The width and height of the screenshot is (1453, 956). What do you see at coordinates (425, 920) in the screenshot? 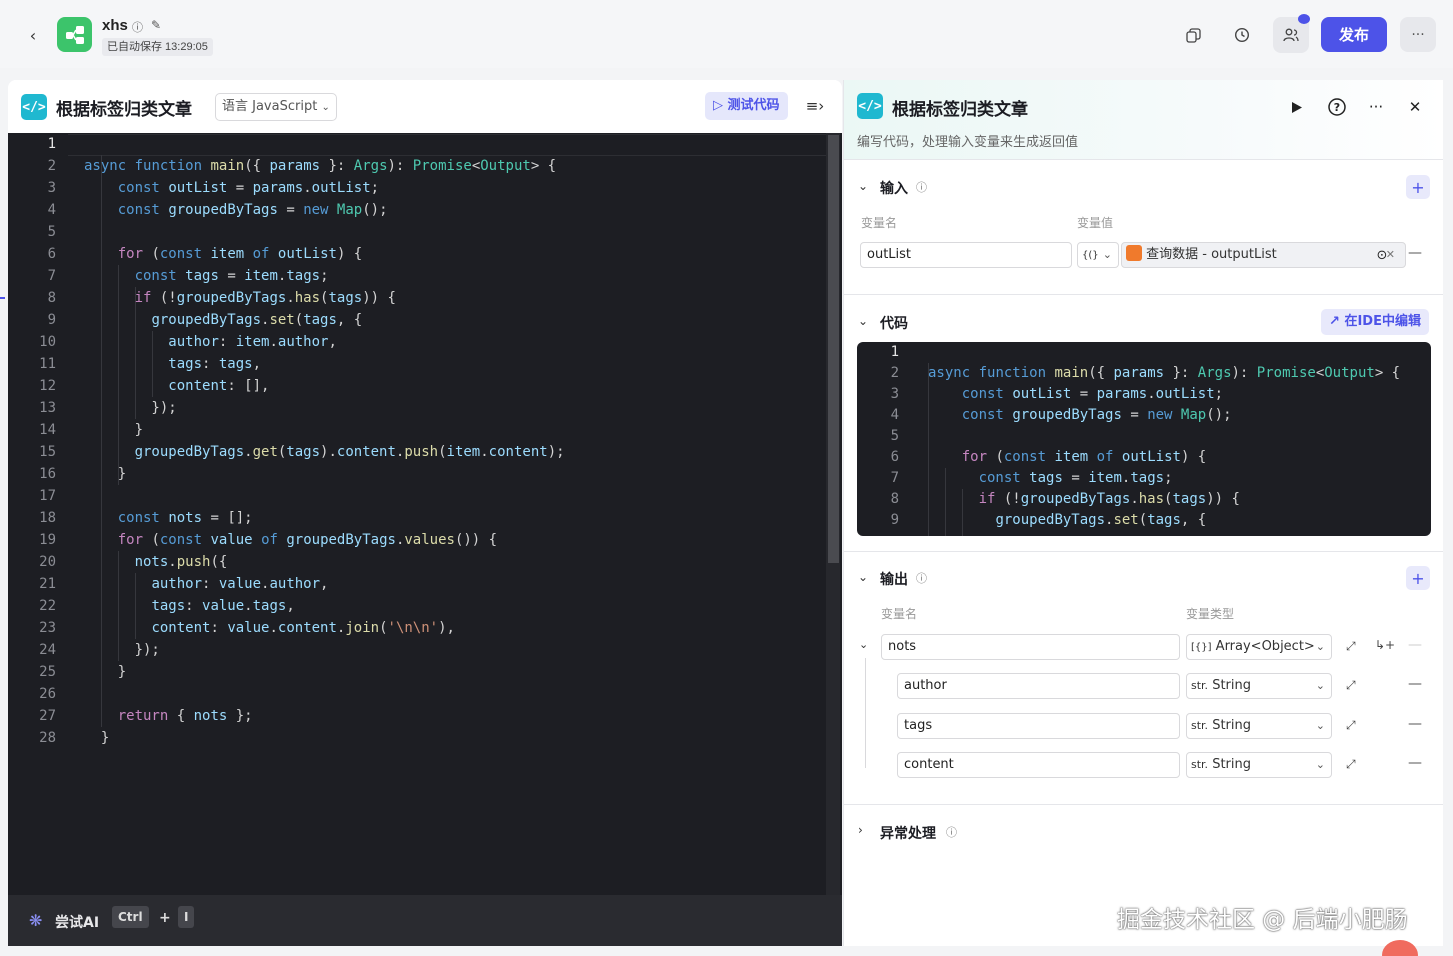
I see `ai-assist-bar: ❋ 尝试AI Ctrl + I` at bounding box center [425, 920].